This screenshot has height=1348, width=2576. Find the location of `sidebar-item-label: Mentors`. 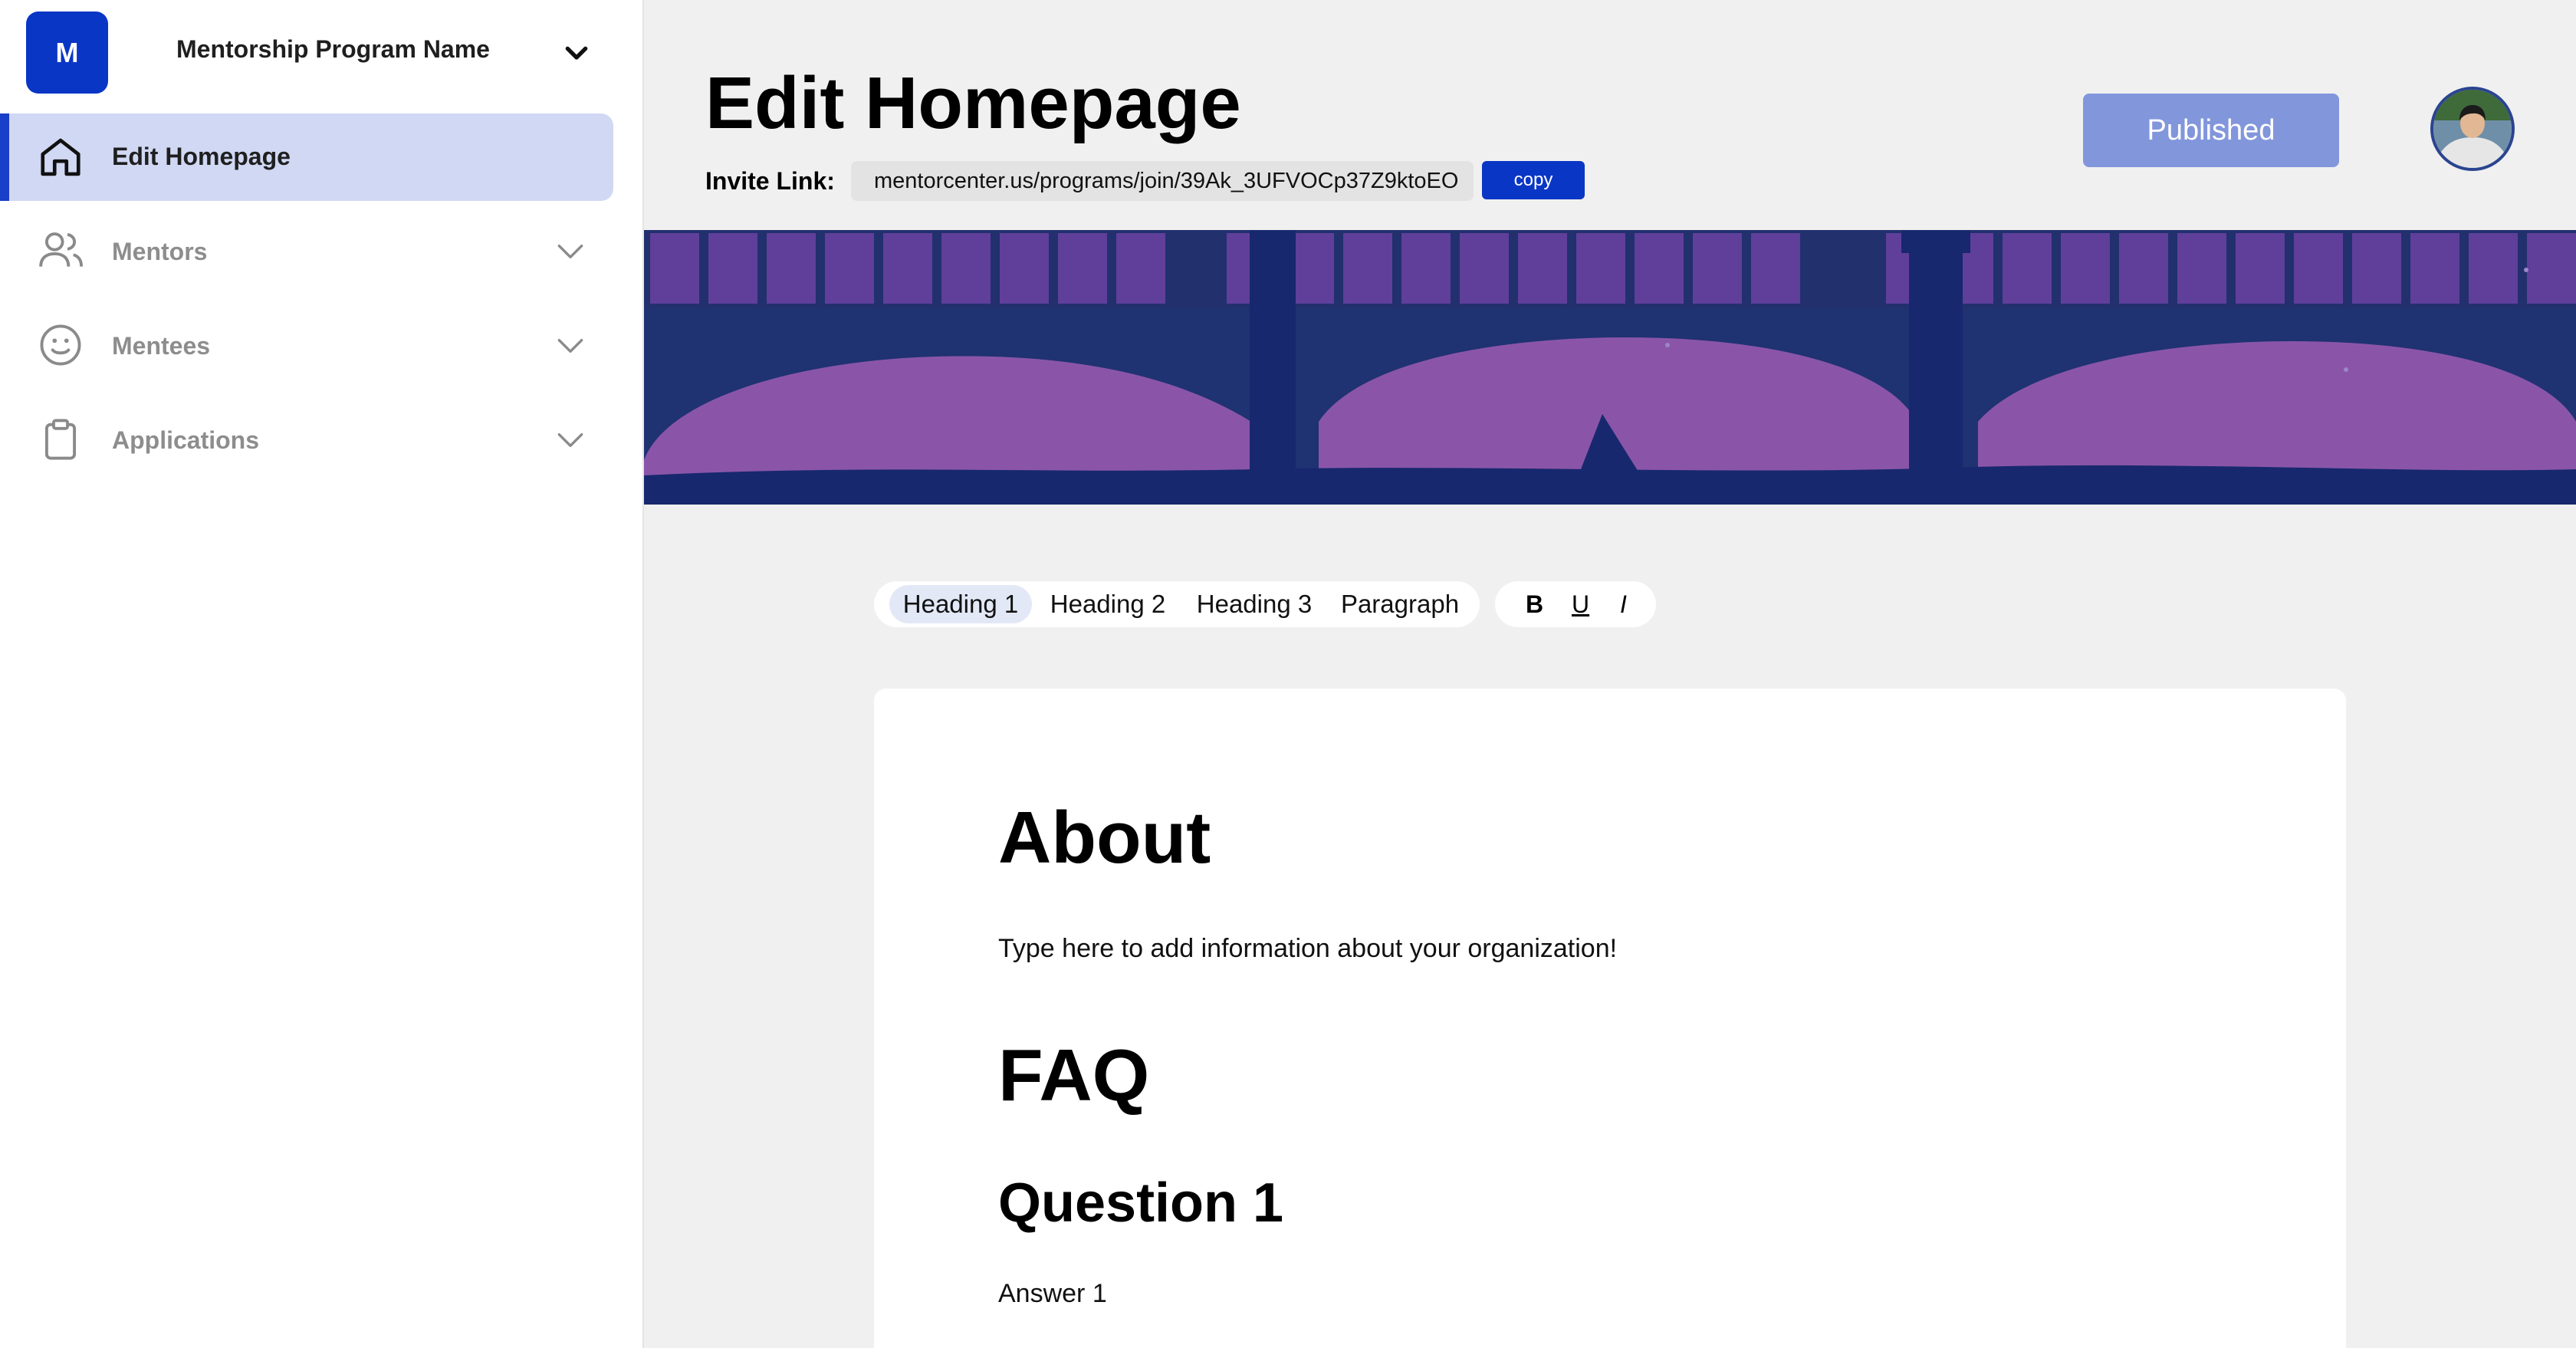

sidebar-item-label: Mentors is located at coordinates (160, 252).